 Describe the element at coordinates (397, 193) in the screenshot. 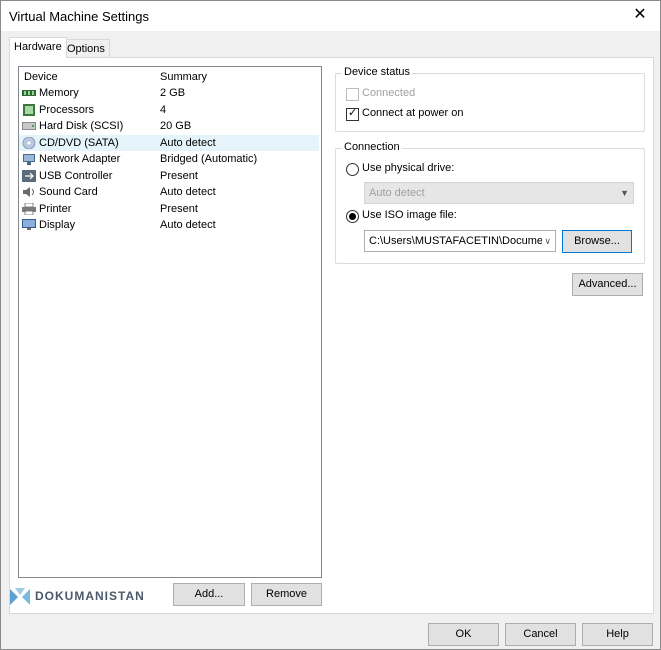

I see `physical-drive-value: Auto detect` at that location.